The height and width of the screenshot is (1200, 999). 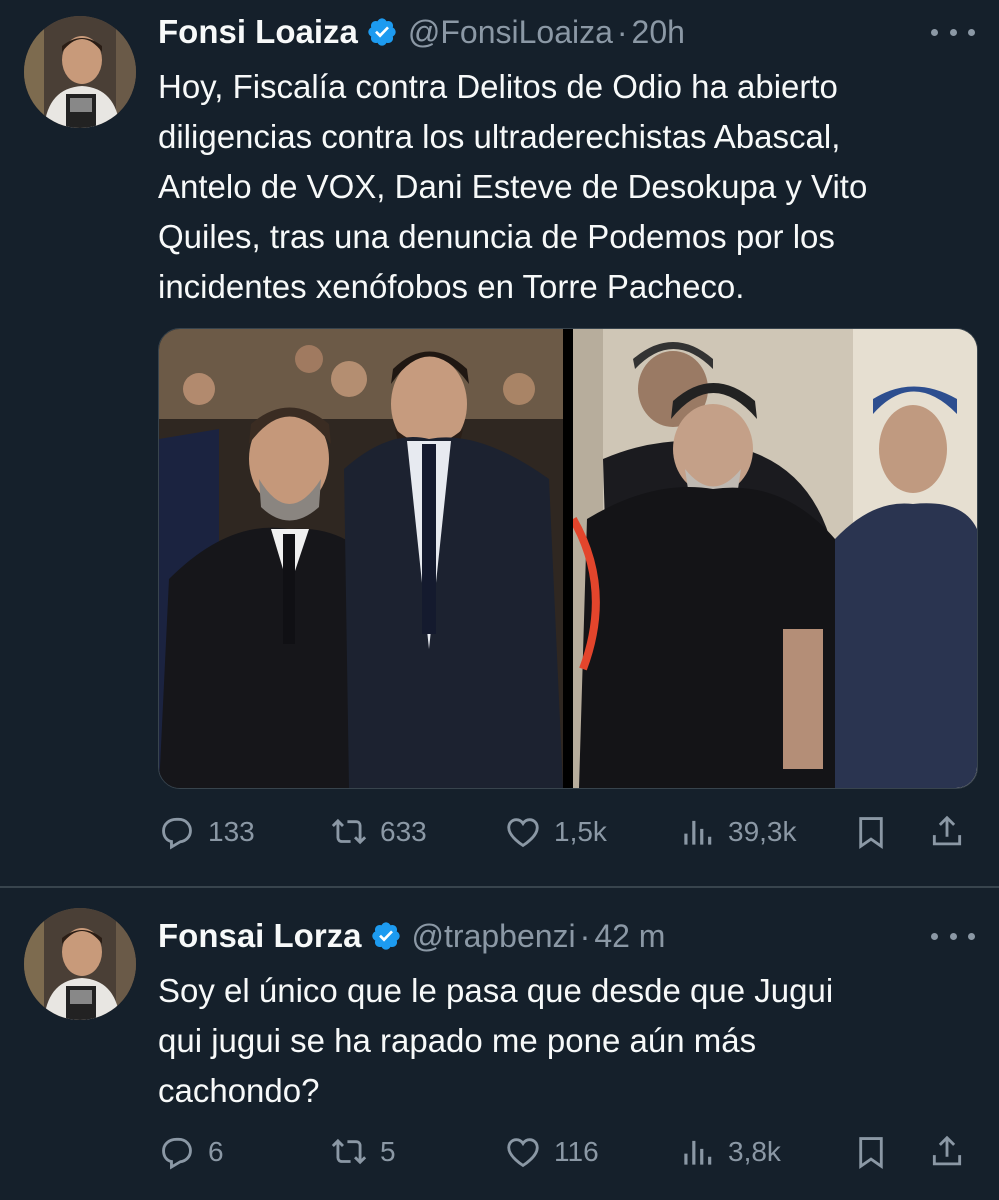 I want to click on like-button: 116, so click(x=551, y=1152).